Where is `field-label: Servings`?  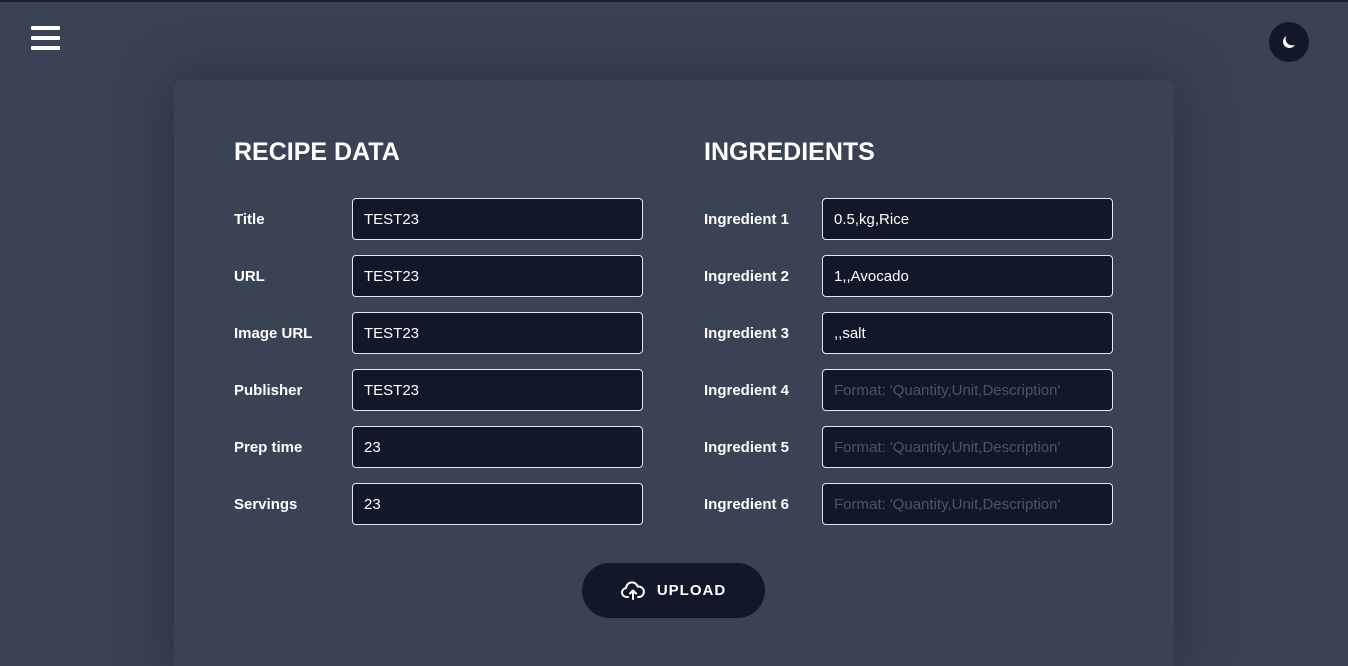 field-label: Servings is located at coordinates (266, 504).